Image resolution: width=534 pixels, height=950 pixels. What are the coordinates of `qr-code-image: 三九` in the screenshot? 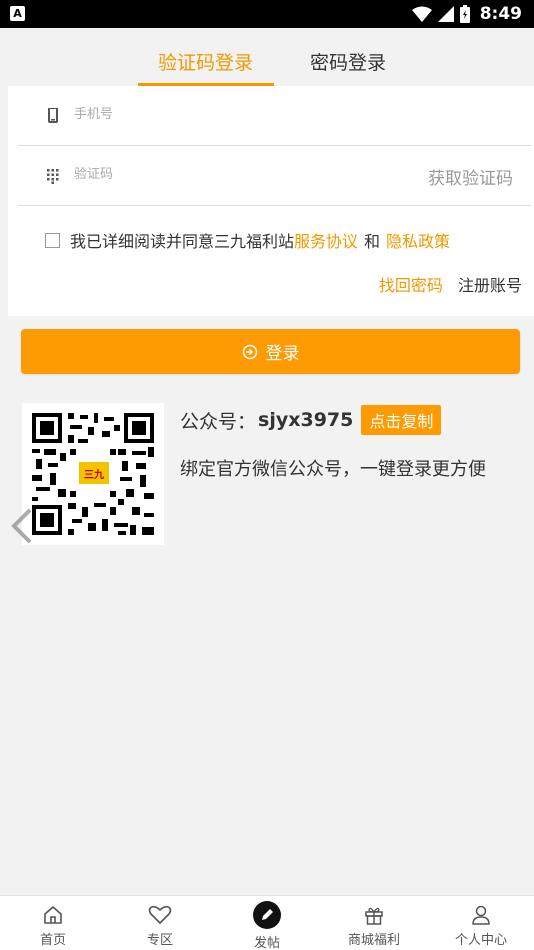 It's located at (93, 474).